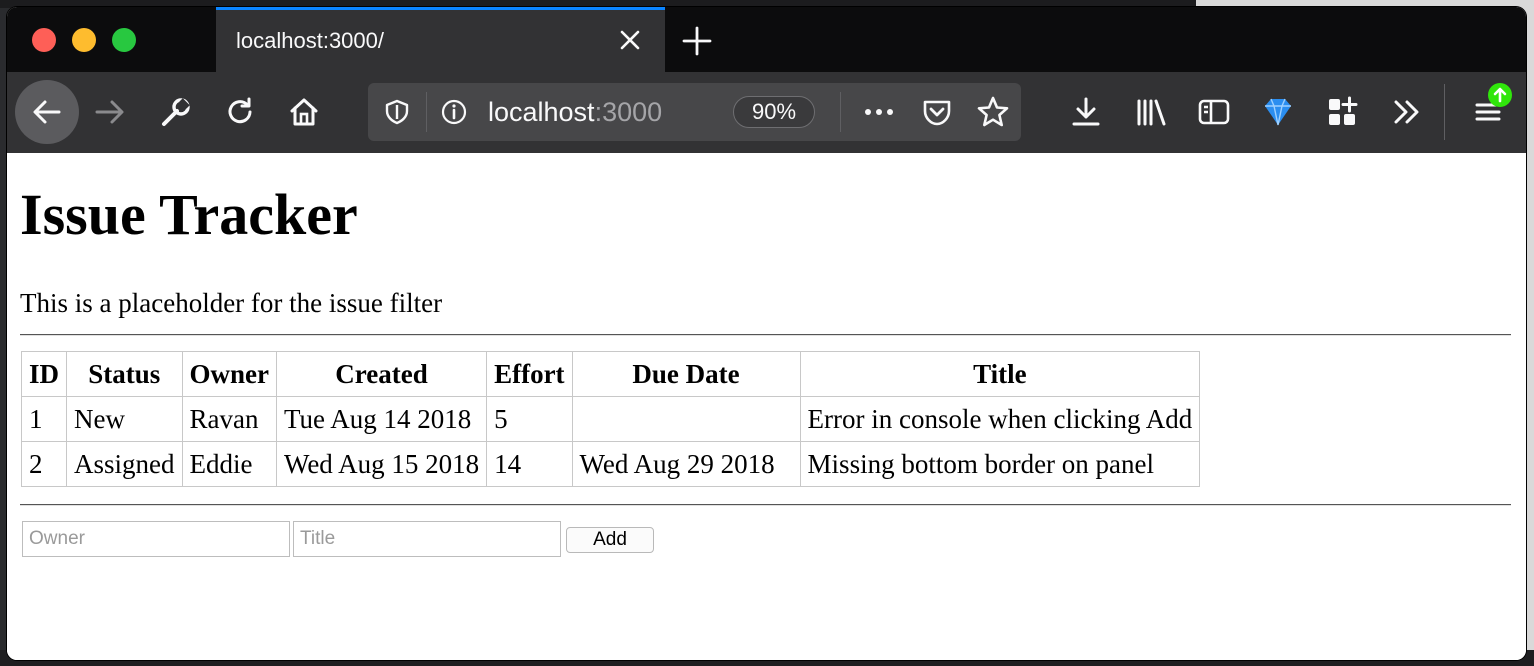  What do you see at coordinates (628, 112) in the screenshot?
I see `url-port: :3000` at bounding box center [628, 112].